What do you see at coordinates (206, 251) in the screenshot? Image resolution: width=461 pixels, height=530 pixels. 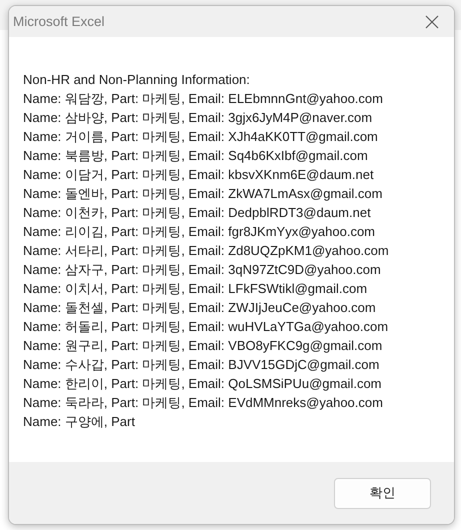 I see `message-line: Name: 서타리, Part: 마케팅, Email: Zd8UQZpKM1@yahoo.com` at bounding box center [206, 251].